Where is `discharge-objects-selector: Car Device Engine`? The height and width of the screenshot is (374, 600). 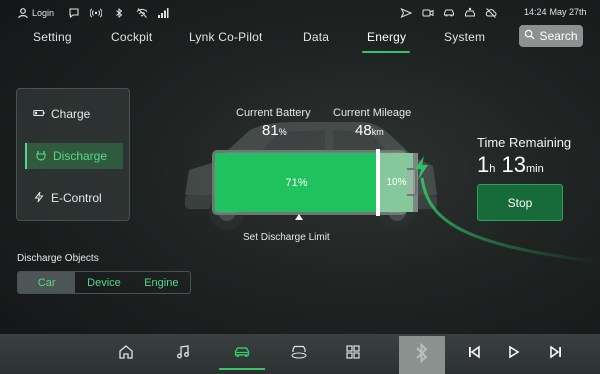 discharge-objects-selector: Car Device Engine is located at coordinates (104, 282).